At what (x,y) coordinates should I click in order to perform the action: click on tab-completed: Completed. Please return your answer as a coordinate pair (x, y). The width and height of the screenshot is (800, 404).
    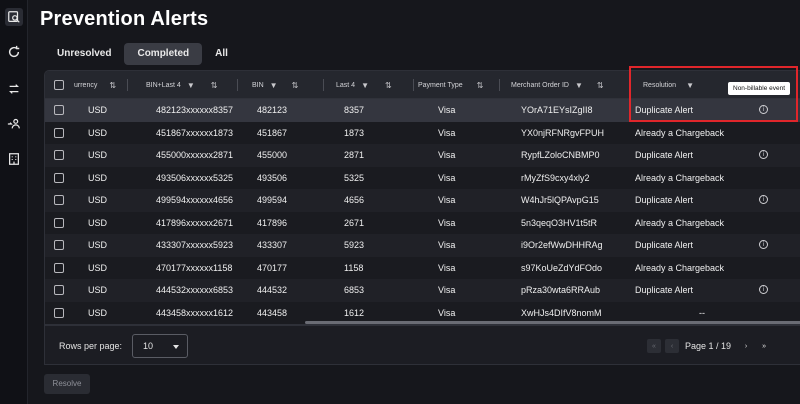
    Looking at the image, I should click on (163, 54).